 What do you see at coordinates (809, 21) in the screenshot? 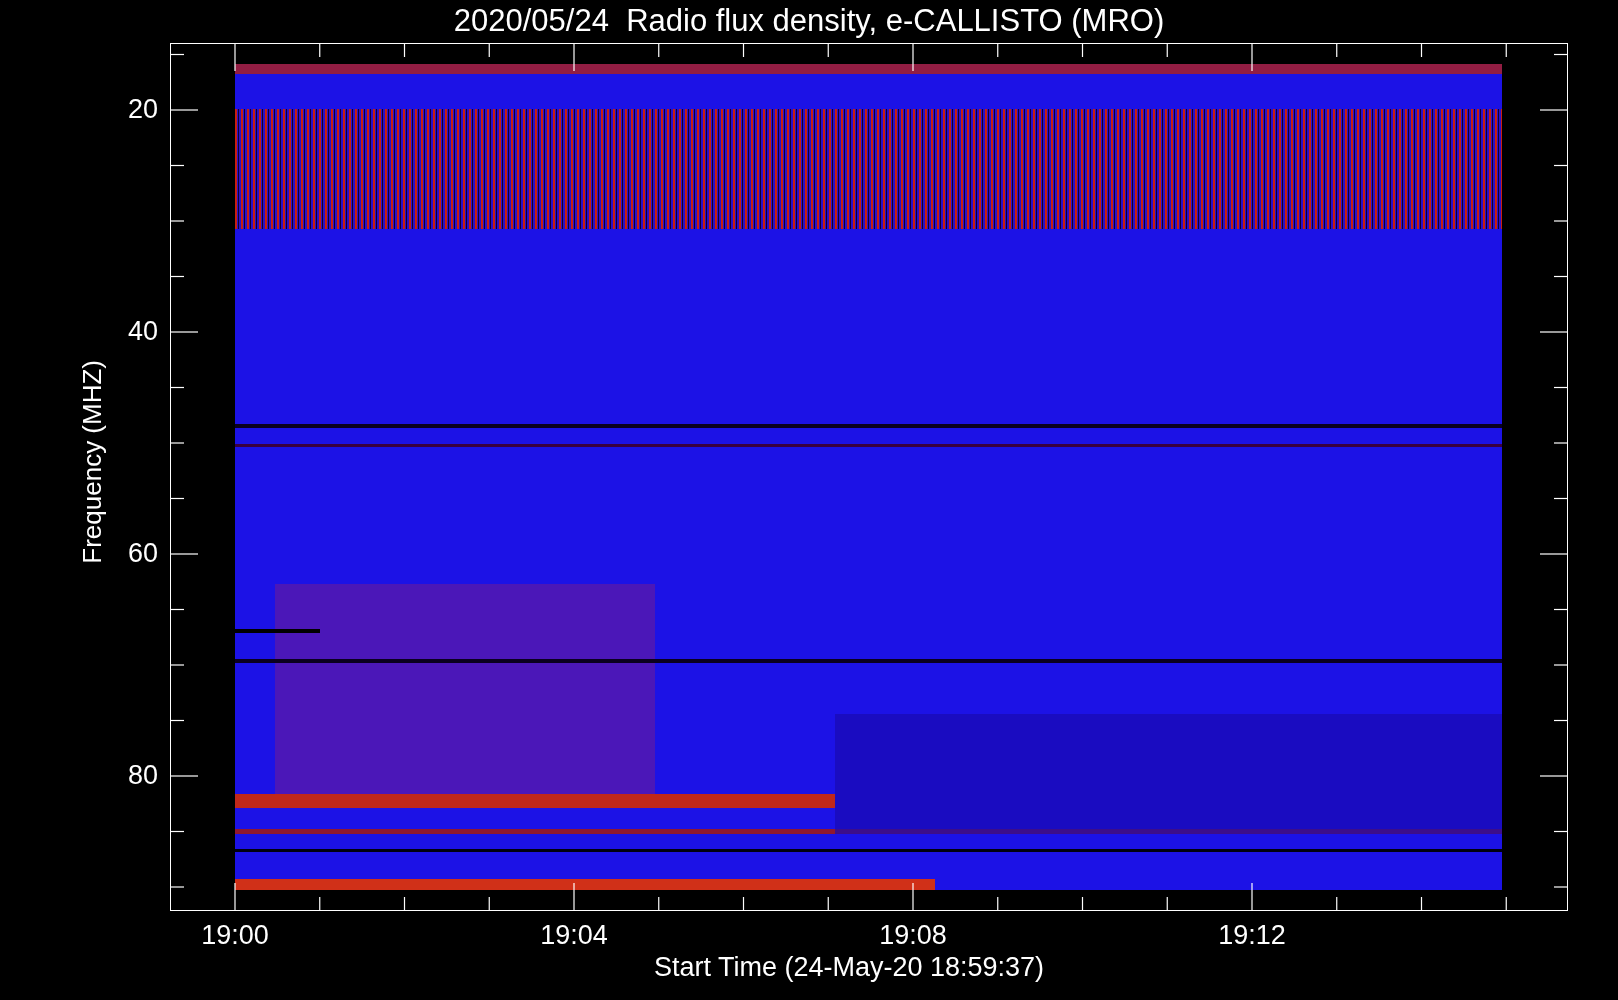
I see `chart-title: 2020/05/24 Radio flux density, e-CALLISTO (MRO)` at bounding box center [809, 21].